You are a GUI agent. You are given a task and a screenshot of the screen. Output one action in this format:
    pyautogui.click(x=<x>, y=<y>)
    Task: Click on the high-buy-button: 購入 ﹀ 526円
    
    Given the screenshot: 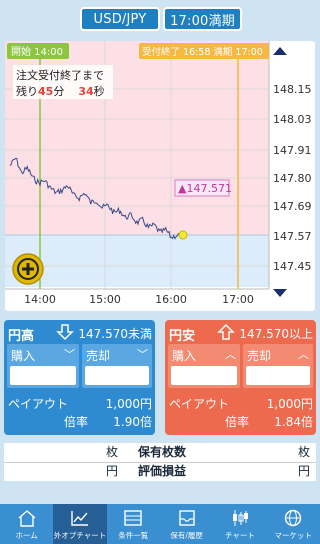 What is the action you would take?
    pyautogui.click(x=43, y=366)
    